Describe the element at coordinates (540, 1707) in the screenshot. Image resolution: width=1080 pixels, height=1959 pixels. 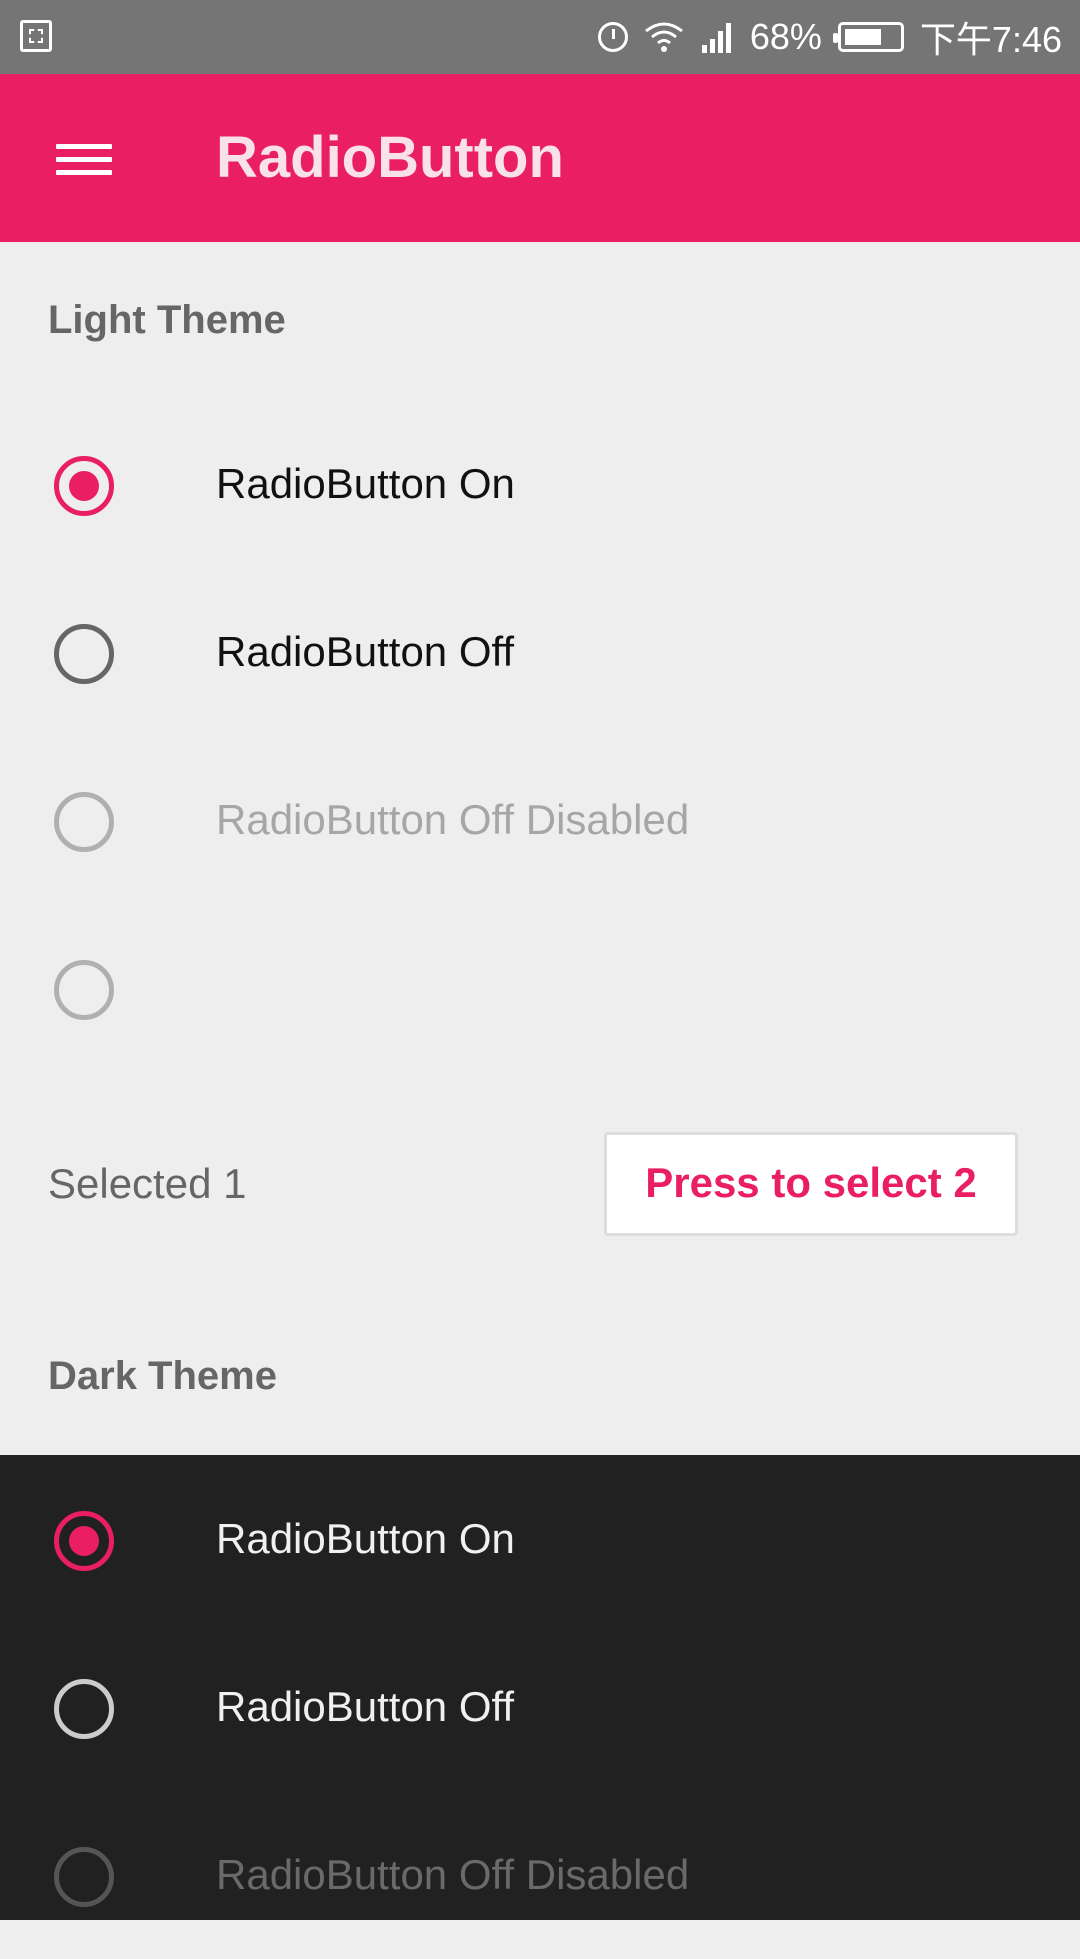
I see `dark-radio-off-row: RadioButton Off` at that location.